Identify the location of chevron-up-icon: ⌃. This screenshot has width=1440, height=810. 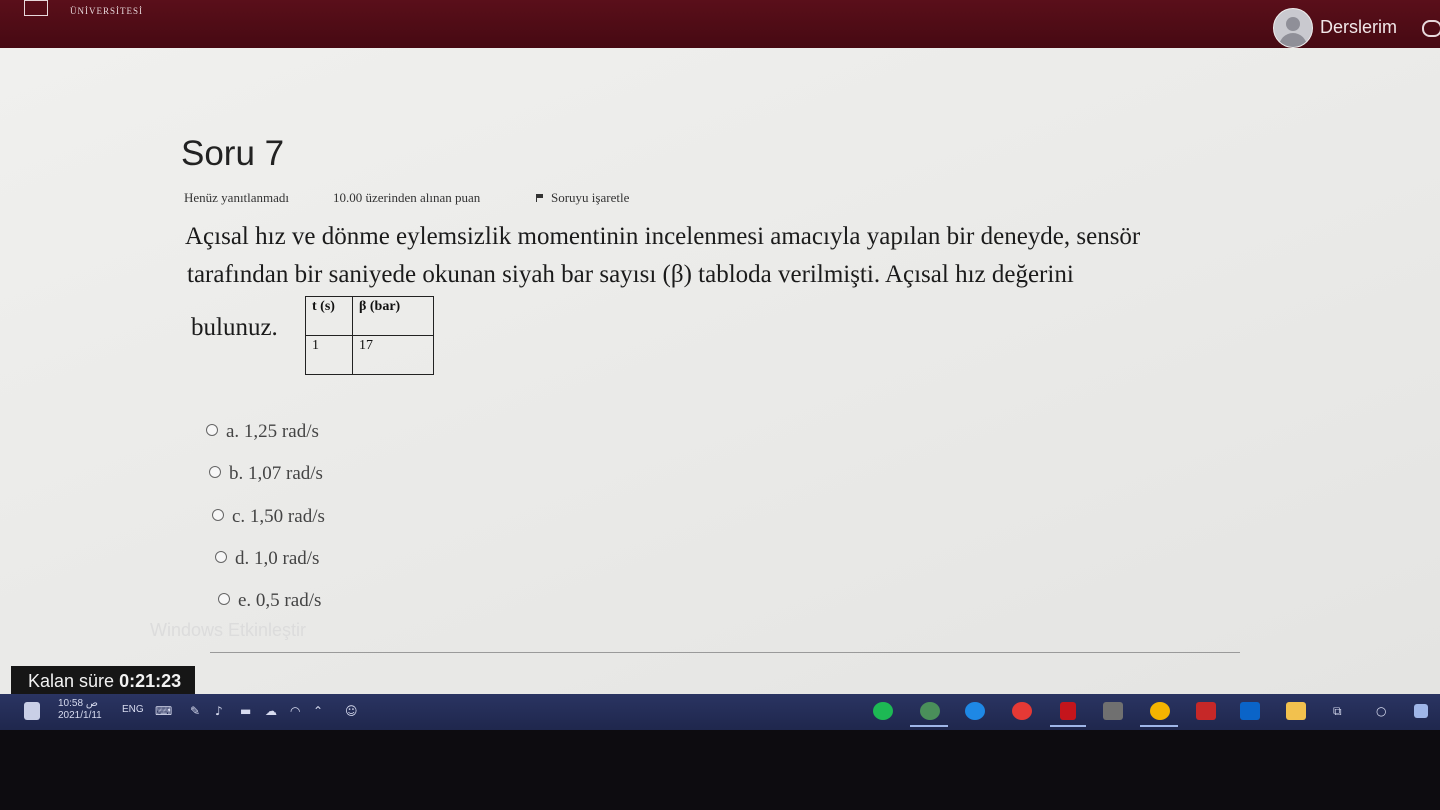
(318, 711).